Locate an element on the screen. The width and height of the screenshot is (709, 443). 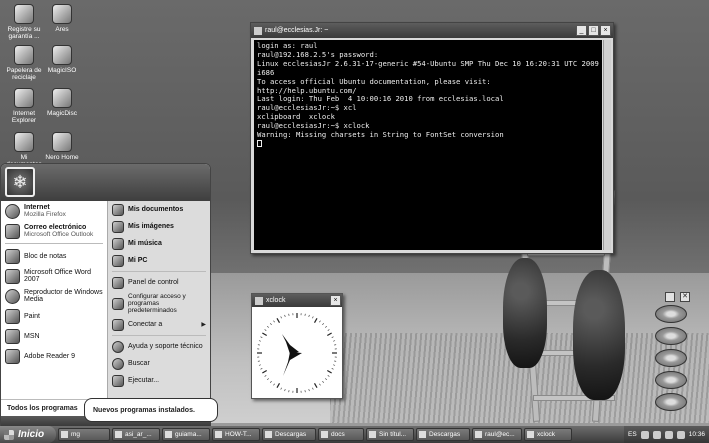
widget-close-button: ✕ is located at coordinates (685, 297).